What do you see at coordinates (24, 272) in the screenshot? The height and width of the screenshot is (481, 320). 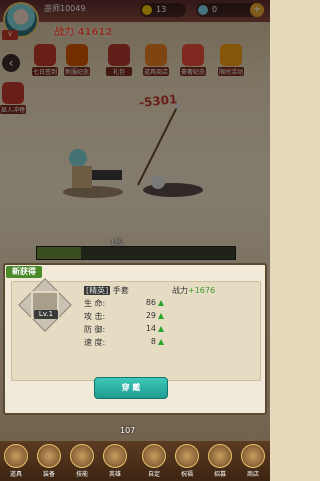 I see `dialog-title: 新获得` at bounding box center [24, 272].